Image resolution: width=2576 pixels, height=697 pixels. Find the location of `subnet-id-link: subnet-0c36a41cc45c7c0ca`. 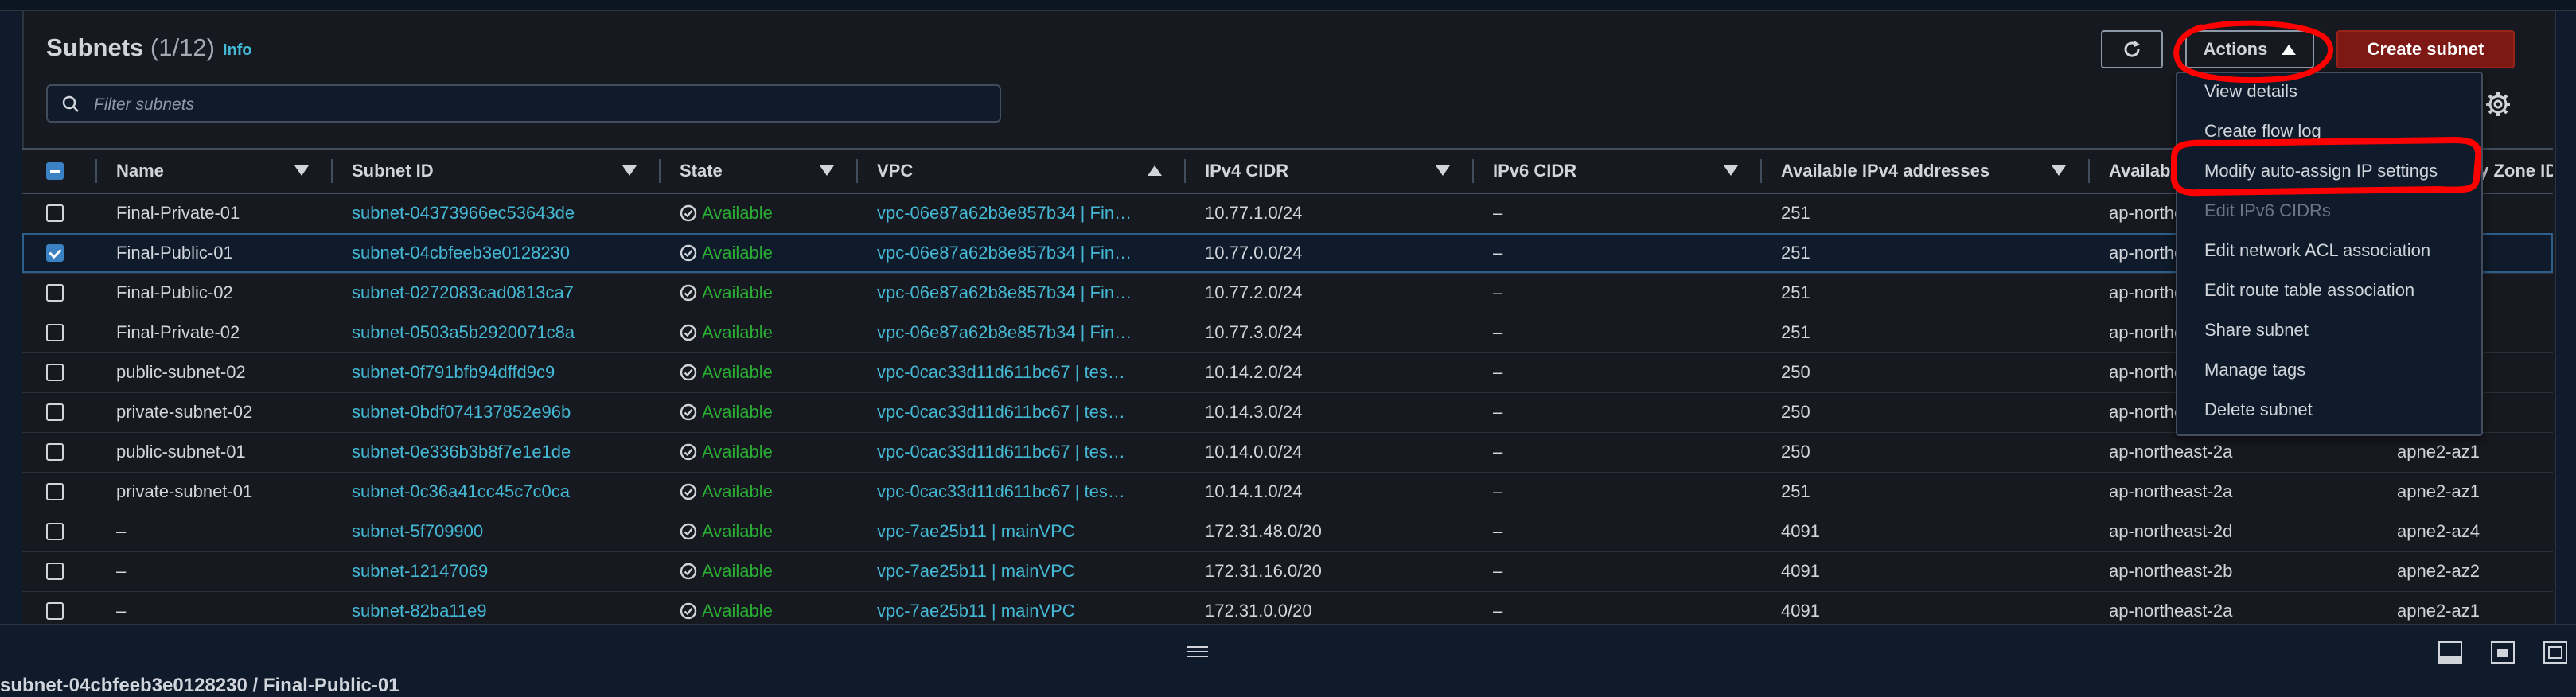

subnet-id-link: subnet-0c36a41cc45c7c0ca is located at coordinates (495, 491).